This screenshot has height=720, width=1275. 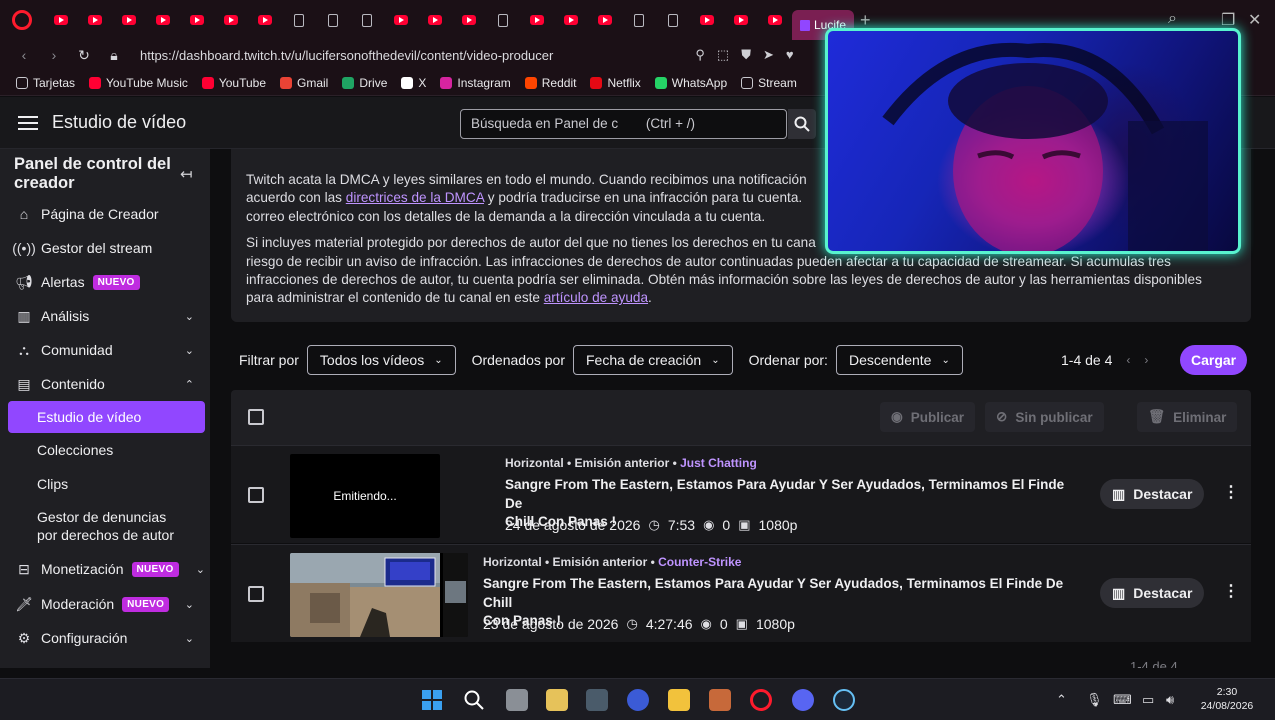 What do you see at coordinates (597, 700) in the screenshot?
I see `calculator-icon` at bounding box center [597, 700].